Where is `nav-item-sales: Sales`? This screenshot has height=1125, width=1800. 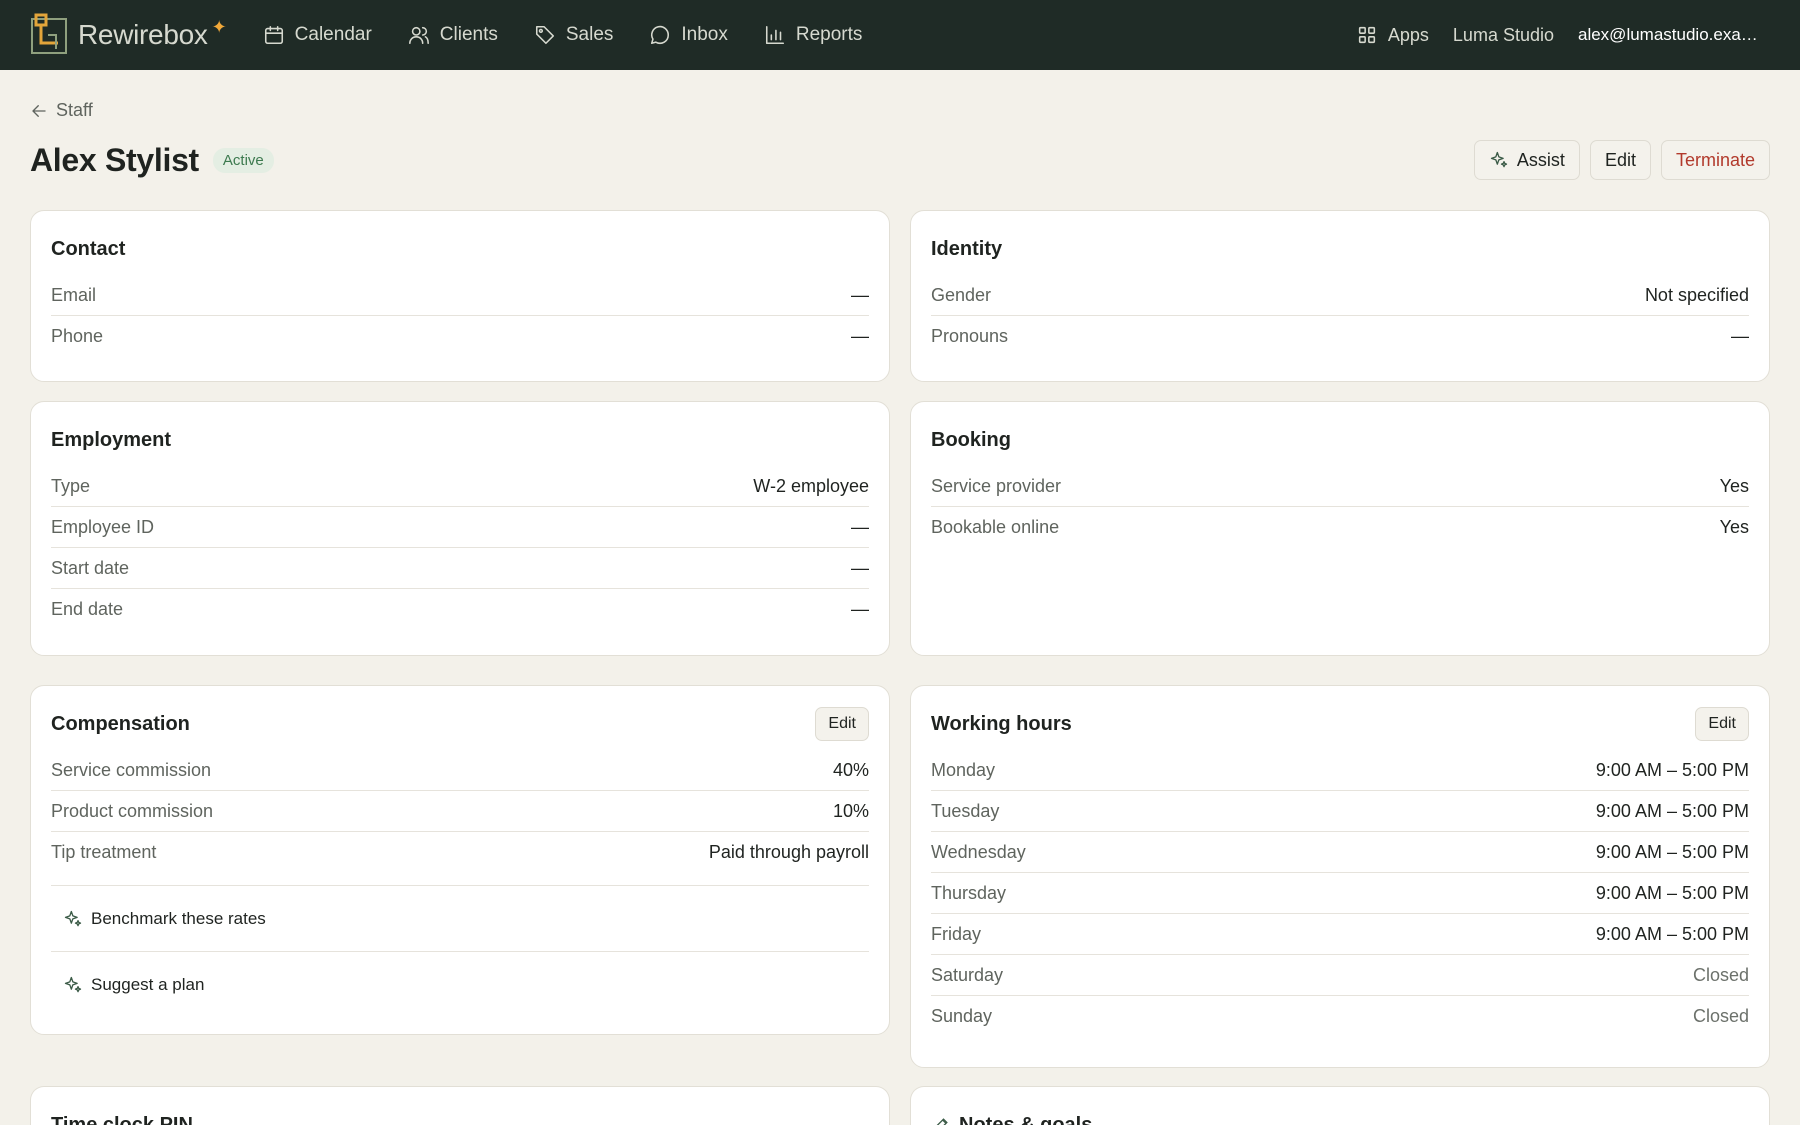 nav-item-sales: Sales is located at coordinates (574, 35).